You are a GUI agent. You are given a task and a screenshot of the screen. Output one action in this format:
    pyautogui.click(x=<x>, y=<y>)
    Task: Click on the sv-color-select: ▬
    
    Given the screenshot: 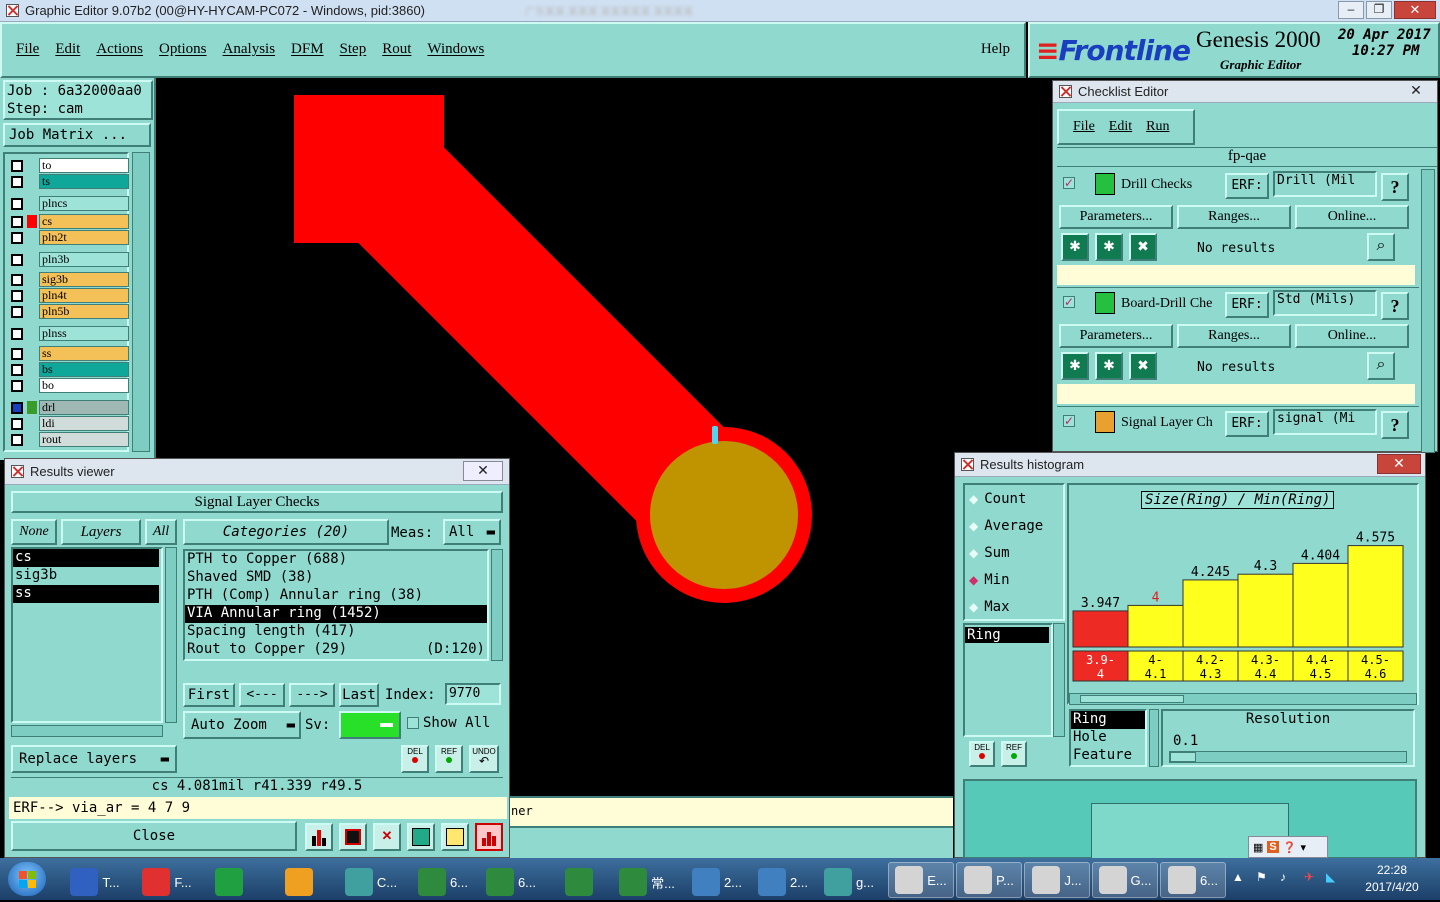 What is the action you would take?
    pyautogui.click(x=370, y=725)
    